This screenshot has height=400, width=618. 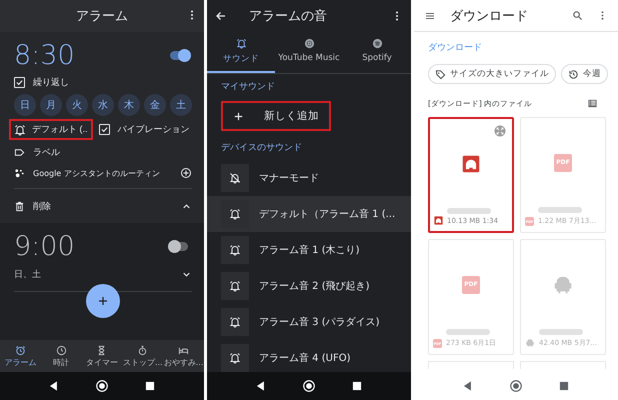 I want to click on clock-icon, so click(x=61, y=350).